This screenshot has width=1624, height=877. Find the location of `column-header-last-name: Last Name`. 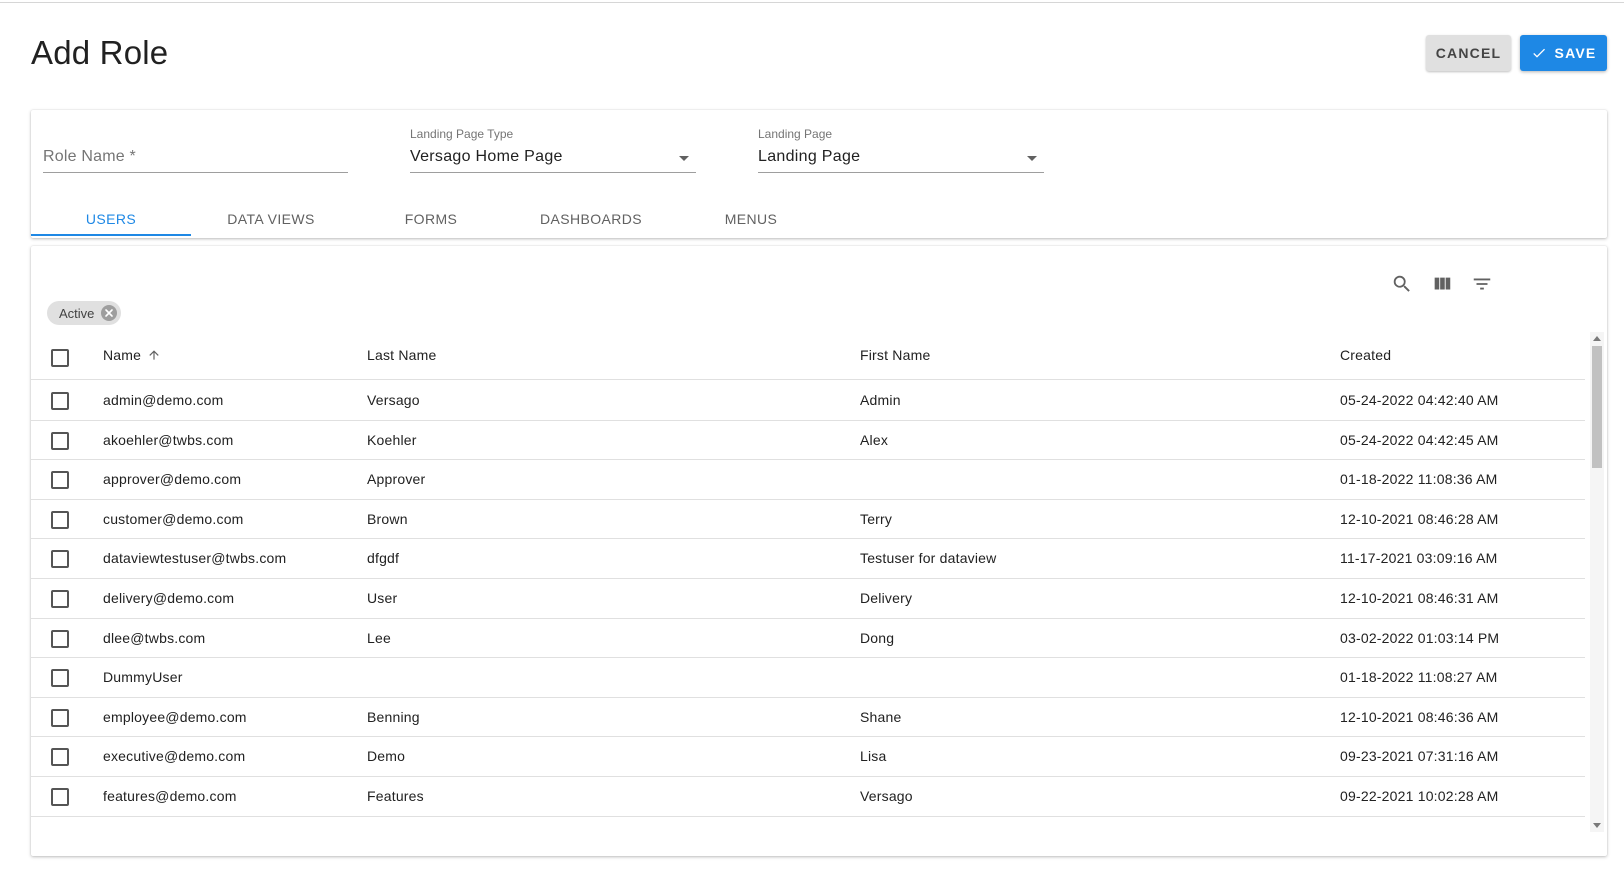

column-header-last-name: Last Name is located at coordinates (402, 355).